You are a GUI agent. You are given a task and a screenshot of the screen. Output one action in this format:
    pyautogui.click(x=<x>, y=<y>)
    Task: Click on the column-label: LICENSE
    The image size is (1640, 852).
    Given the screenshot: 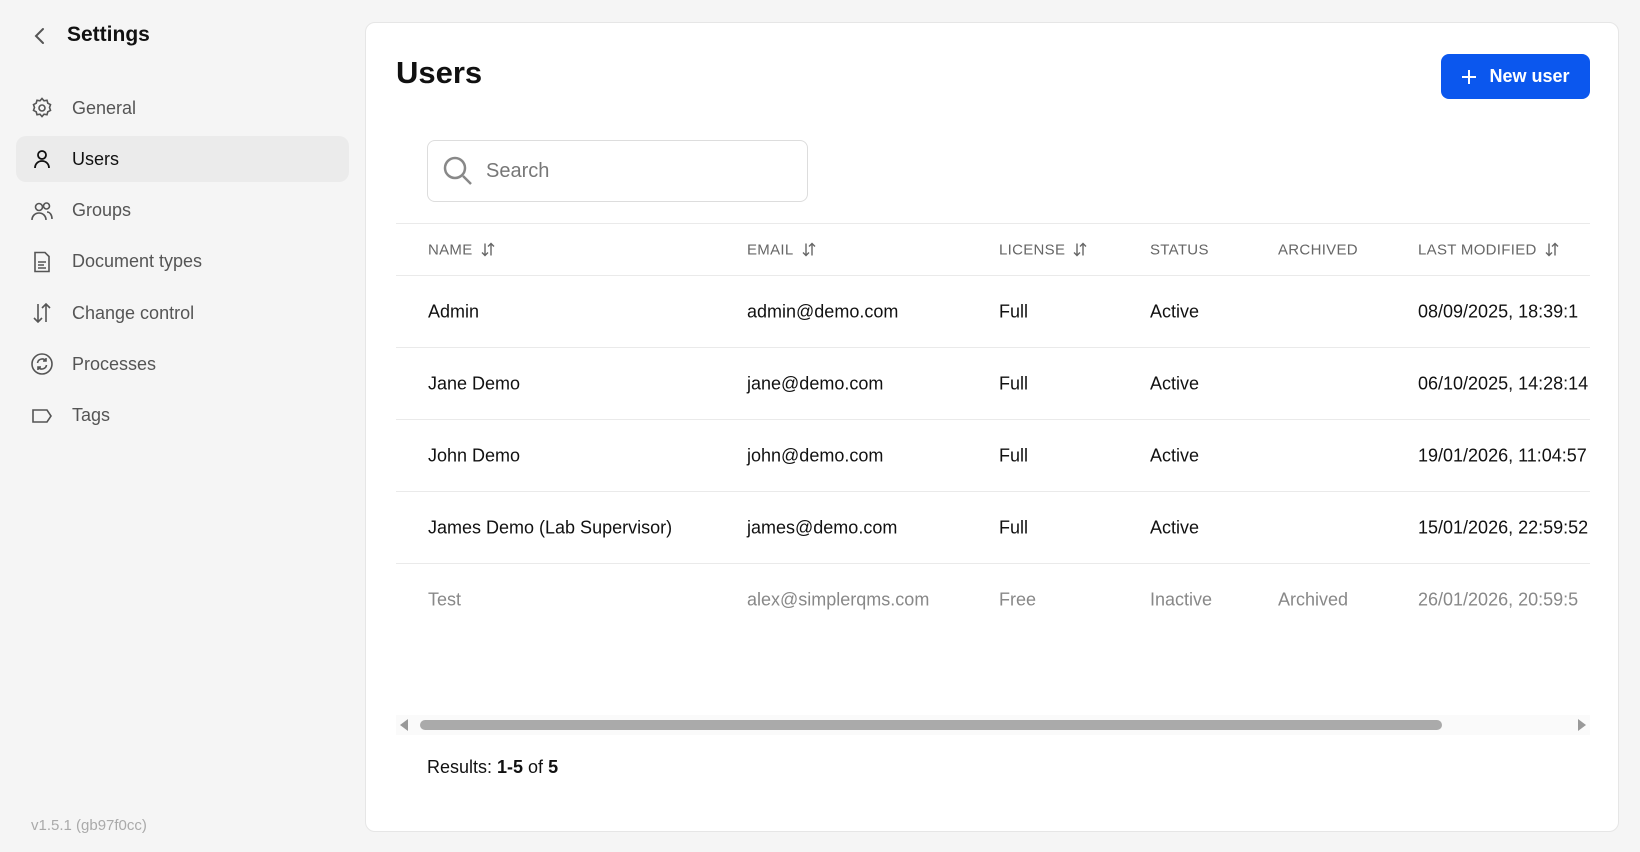 What is the action you would take?
    pyautogui.click(x=1032, y=249)
    